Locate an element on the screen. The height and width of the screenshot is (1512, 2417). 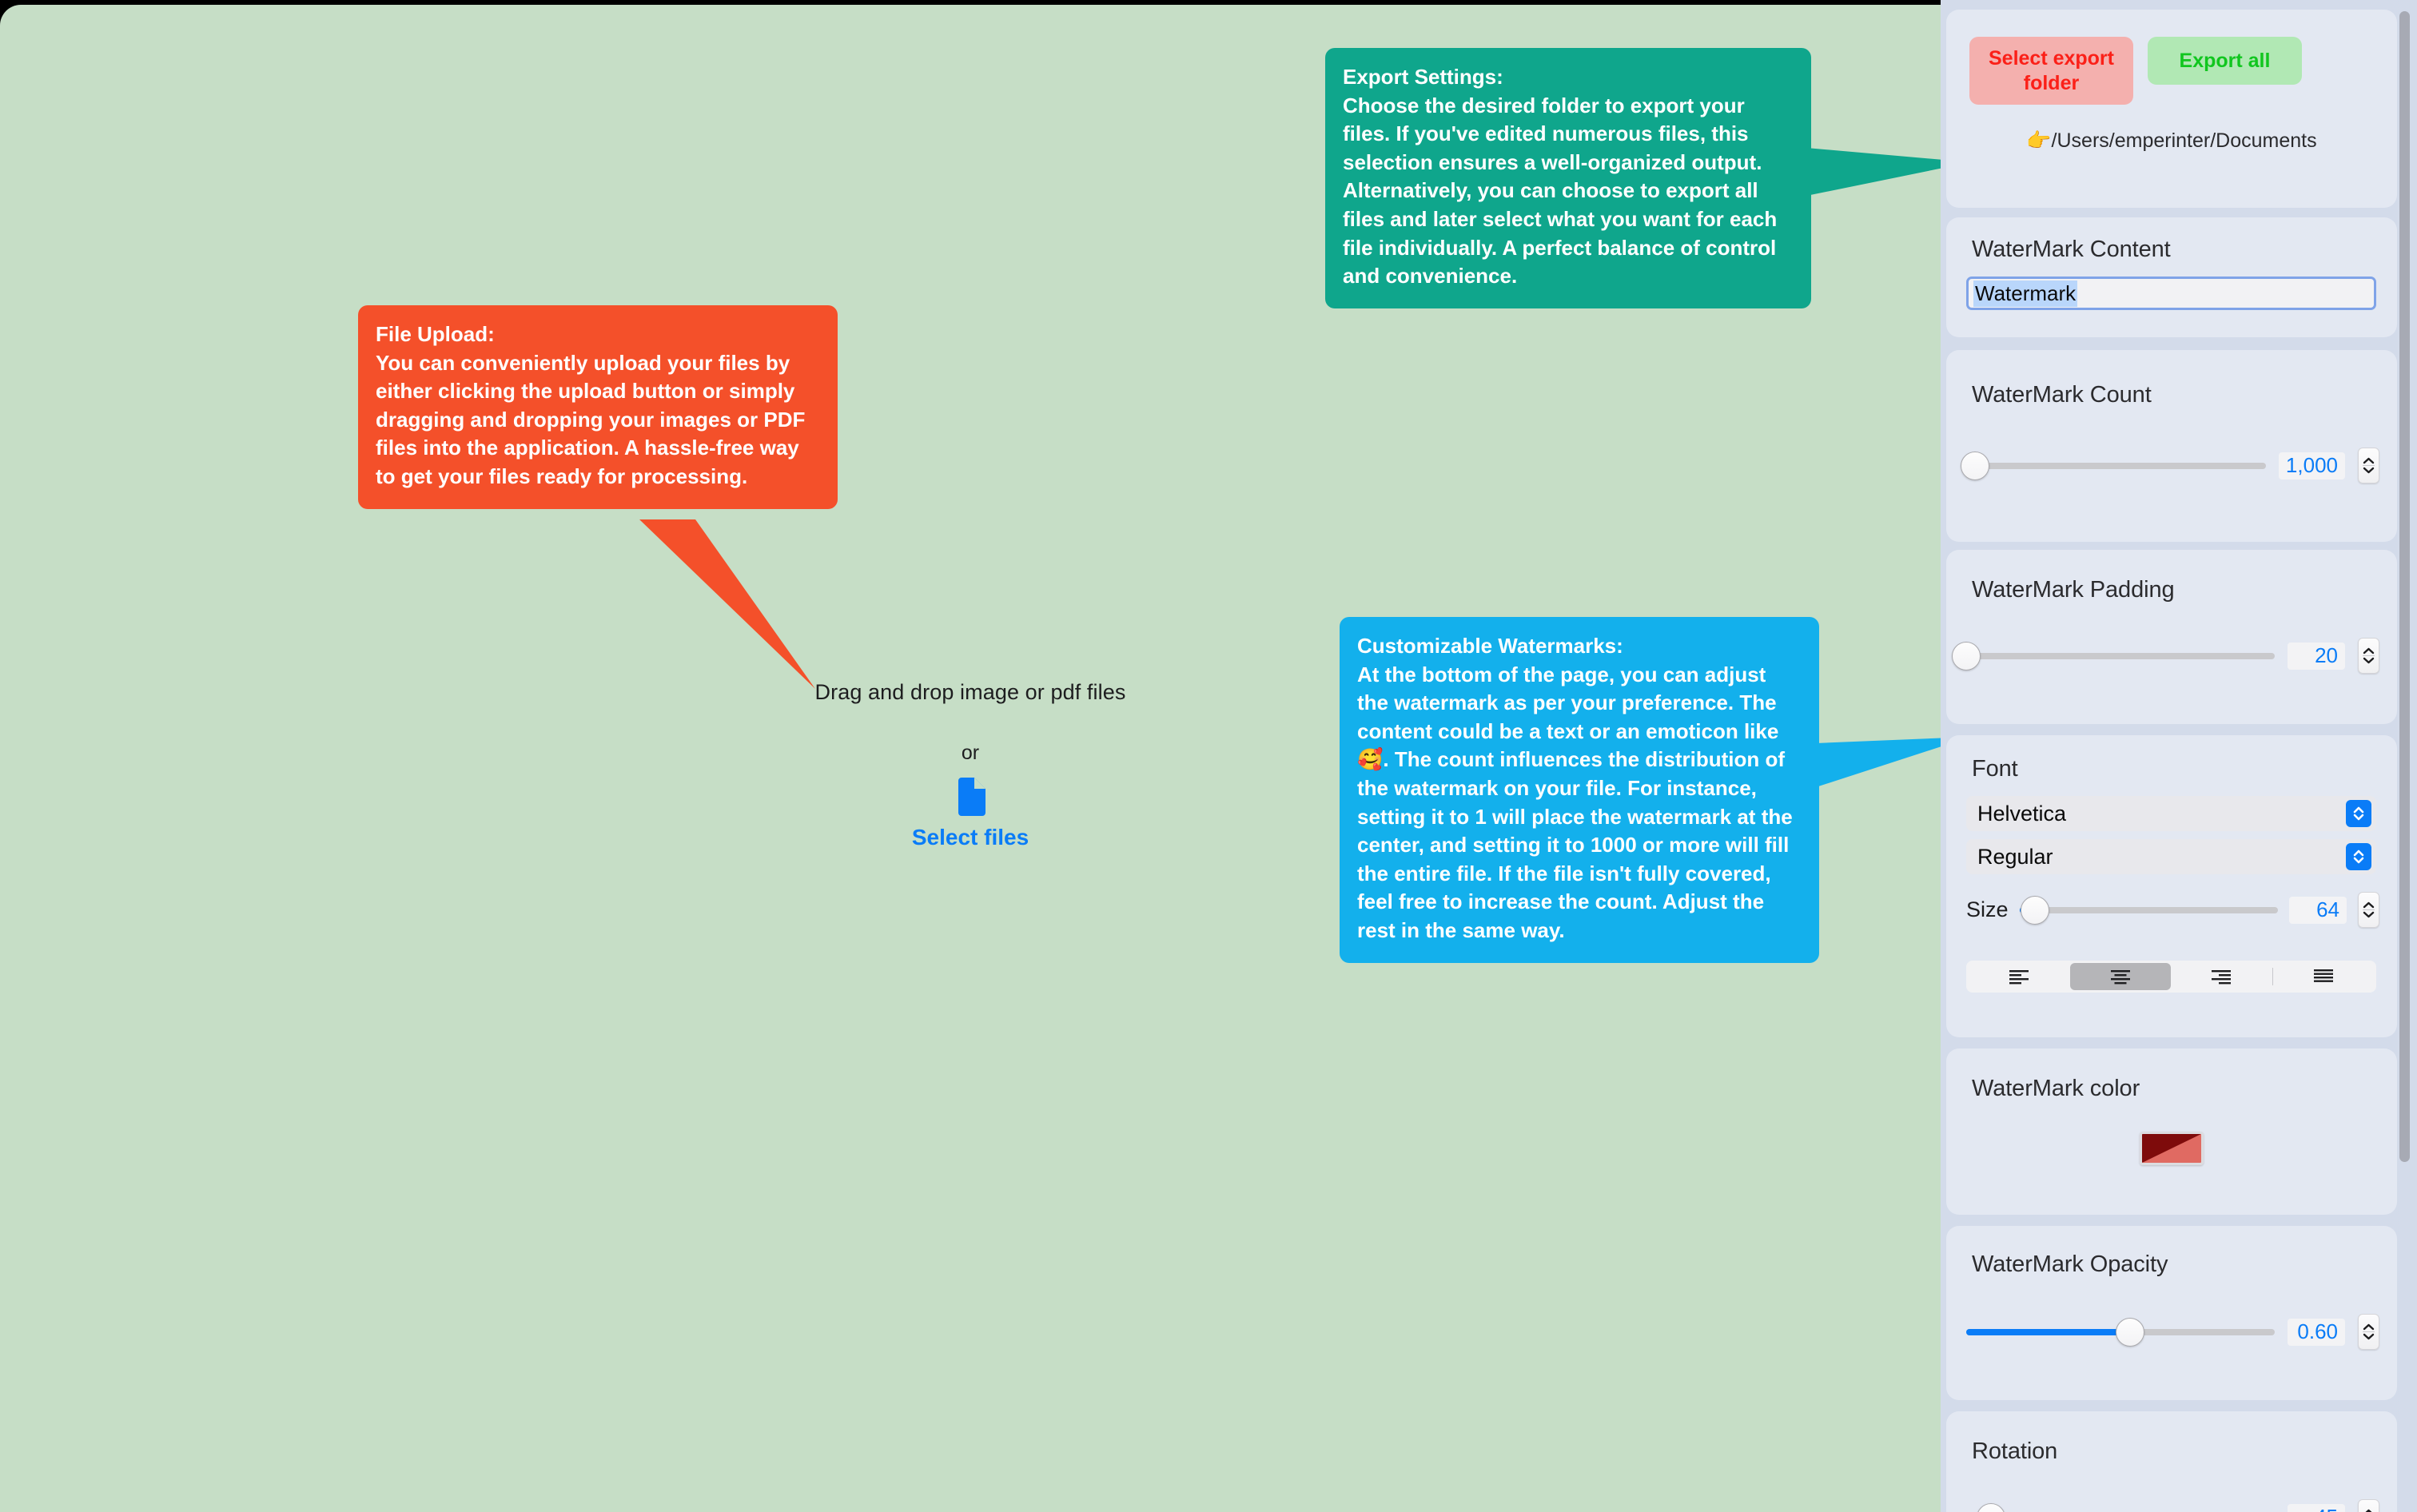
watermark-content-card: WaterMark Content Watermark is located at coordinates (2171, 277).